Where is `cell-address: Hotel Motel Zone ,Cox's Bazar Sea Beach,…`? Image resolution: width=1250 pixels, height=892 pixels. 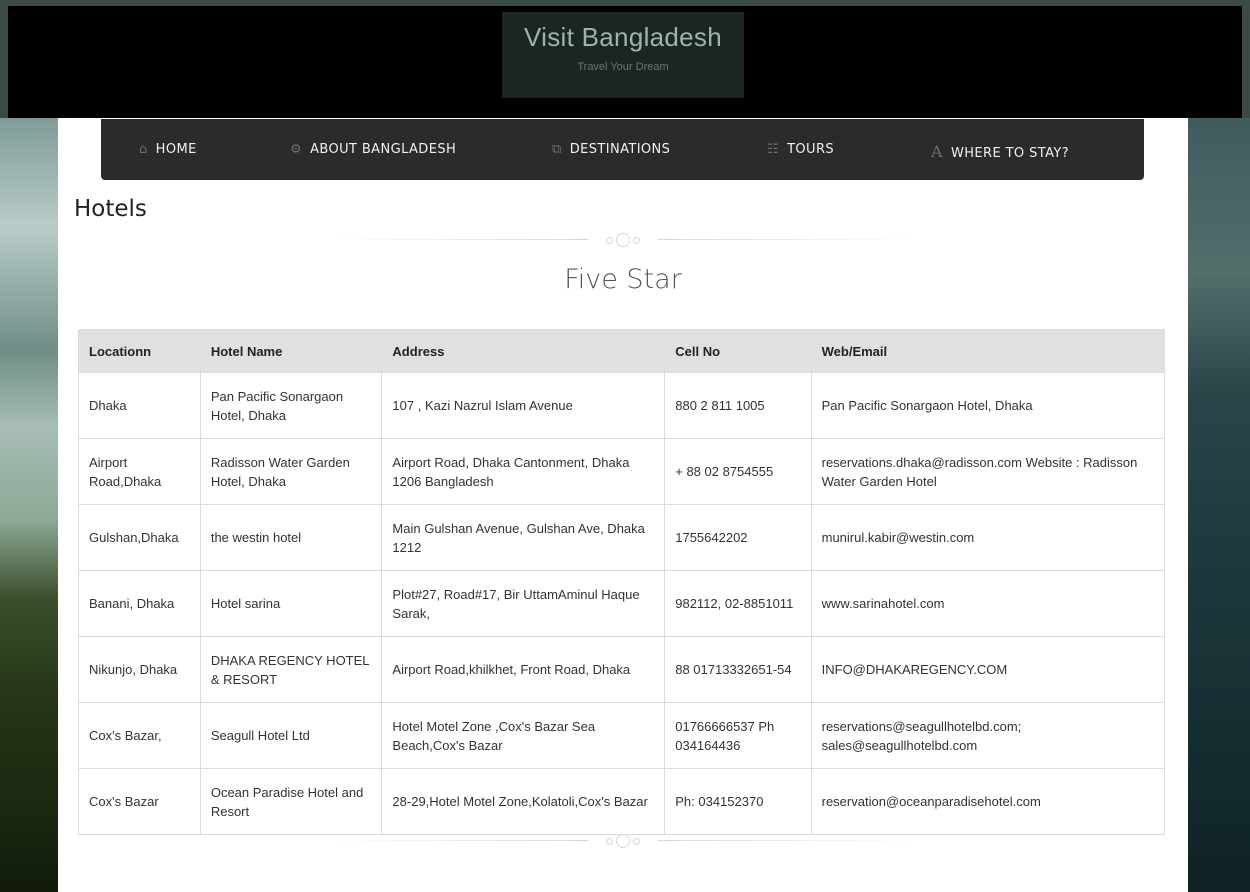
cell-address: Hotel Motel Zone ,Cox's Bazar Sea Beach,… is located at coordinates (523, 735).